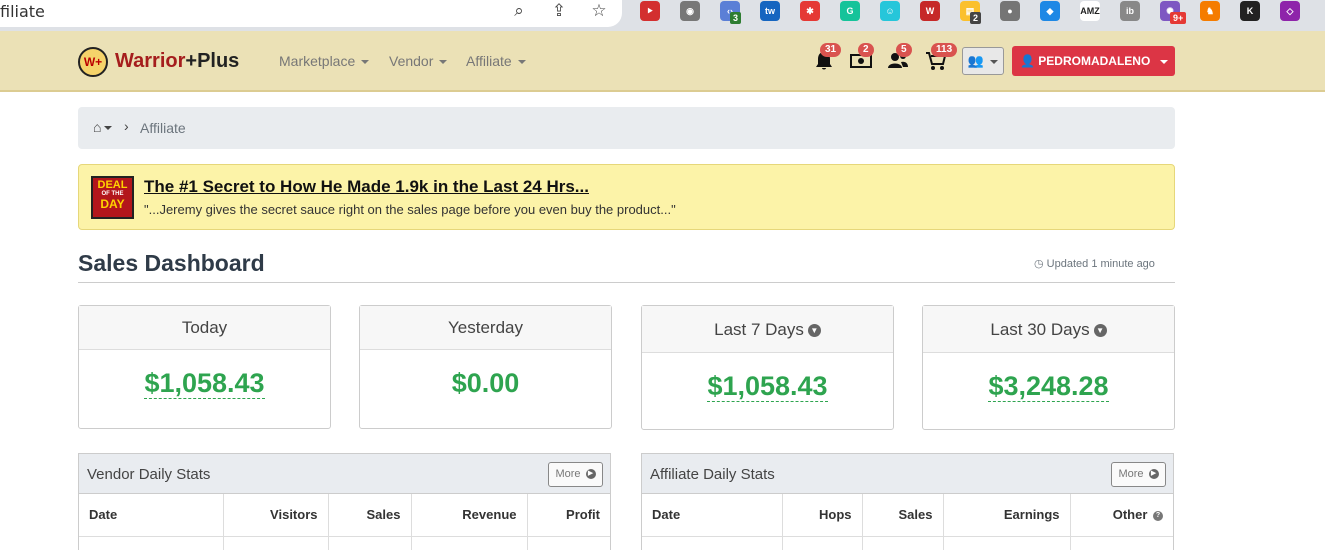 Image resolution: width=1325 pixels, height=550 pixels. I want to click on stat-card-header: Last 7 Days ▼, so click(767, 329).